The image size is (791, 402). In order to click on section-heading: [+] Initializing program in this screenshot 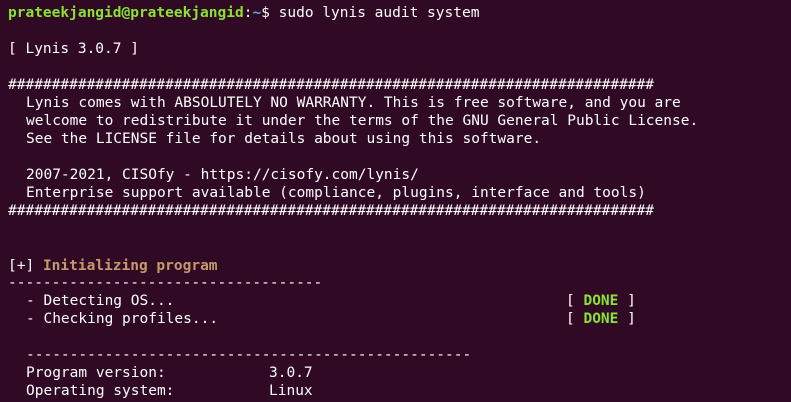, I will do `click(113, 266)`.